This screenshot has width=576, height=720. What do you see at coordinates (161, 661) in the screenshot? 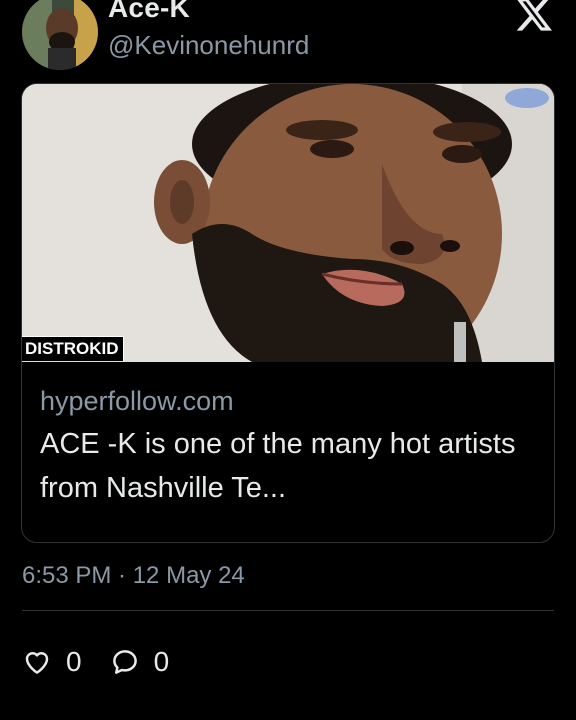
I see `reply-count: 0` at bounding box center [161, 661].